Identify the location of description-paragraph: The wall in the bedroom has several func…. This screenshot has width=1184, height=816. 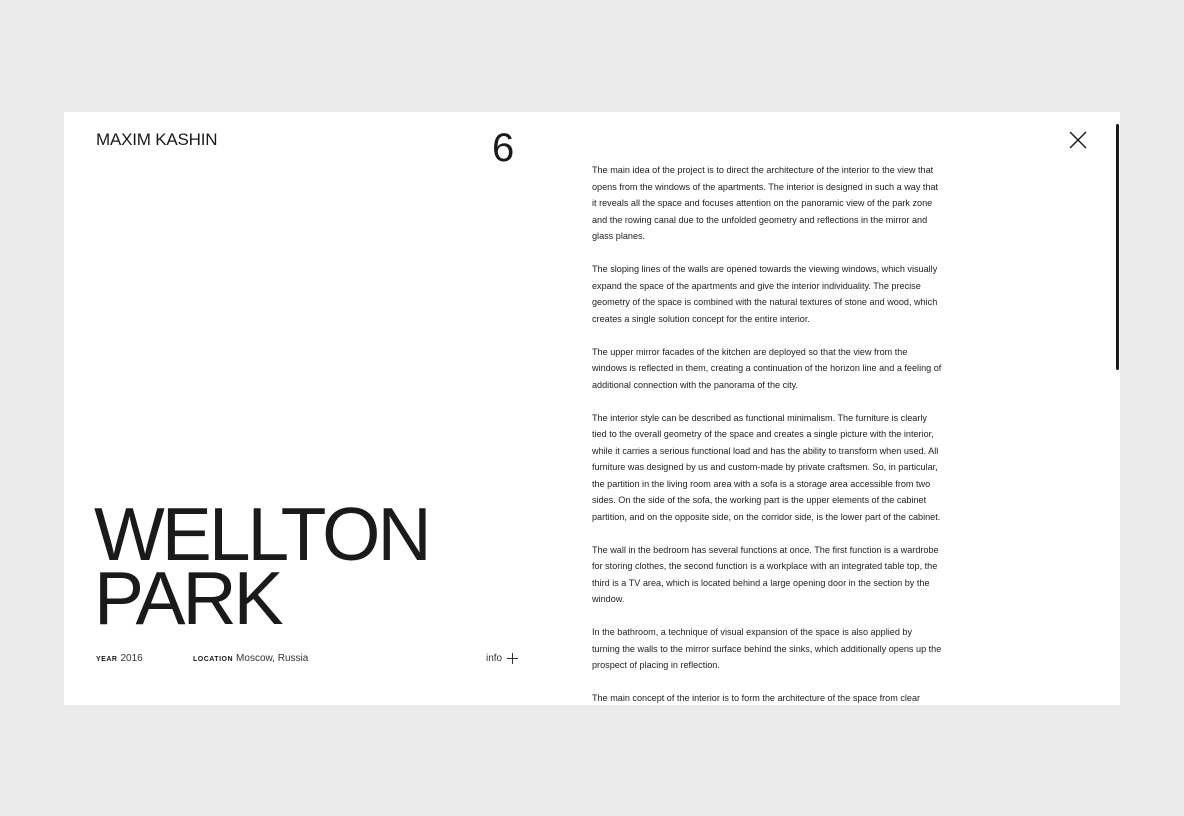
(765, 574).